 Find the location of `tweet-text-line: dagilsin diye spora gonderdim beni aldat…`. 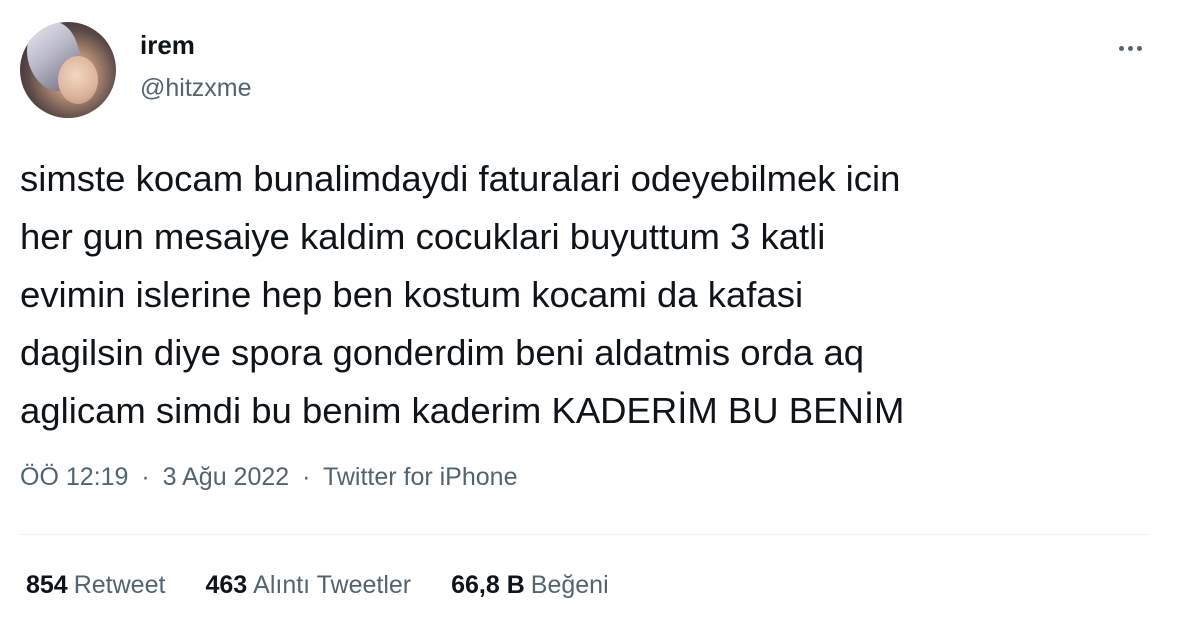

tweet-text-line: dagilsin diye spora gonderdim beni aldat… is located at coordinates (442, 352).